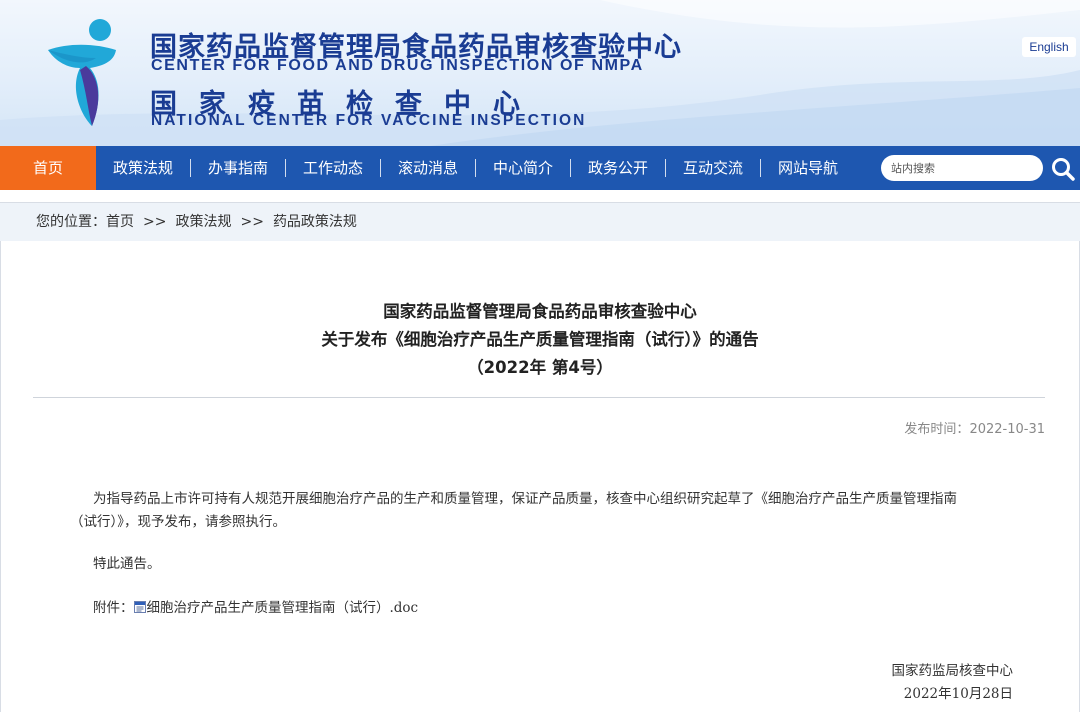 Image resolution: width=1080 pixels, height=712 pixels. I want to click on word-doc-icon, so click(139, 607).